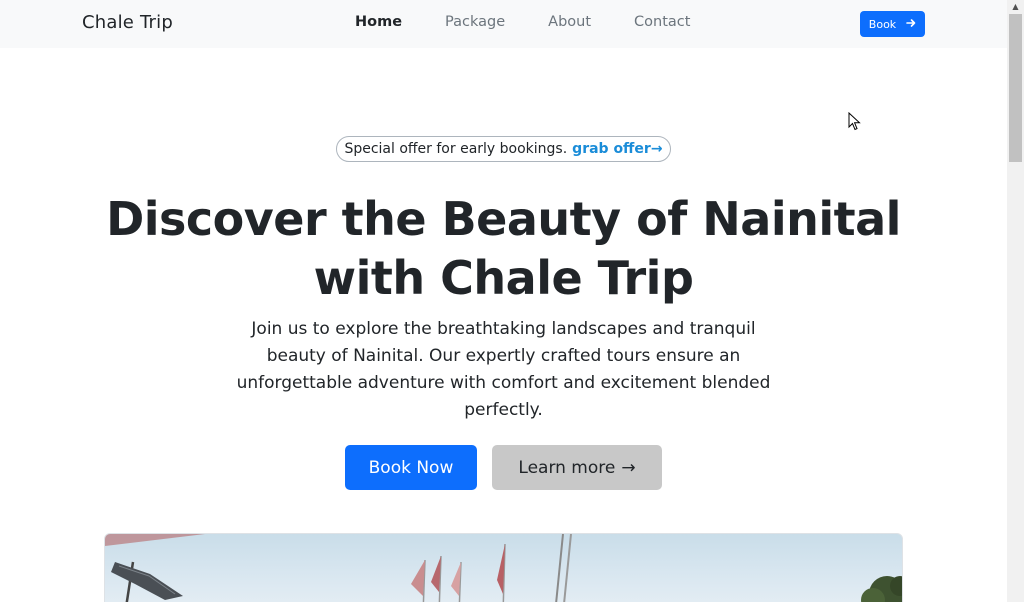 The width and height of the screenshot is (1024, 602). I want to click on hero-image, so click(503, 567).